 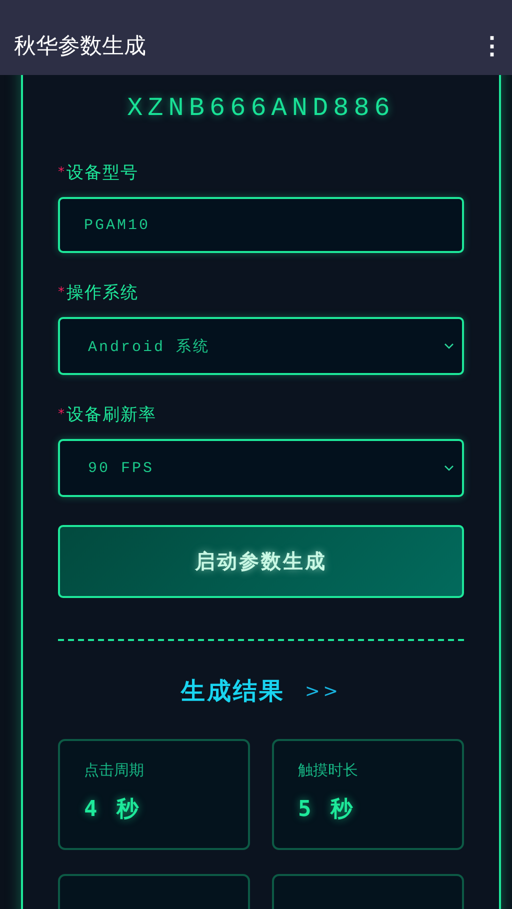 What do you see at coordinates (113, 810) in the screenshot?
I see `result-value: 4 秒` at bounding box center [113, 810].